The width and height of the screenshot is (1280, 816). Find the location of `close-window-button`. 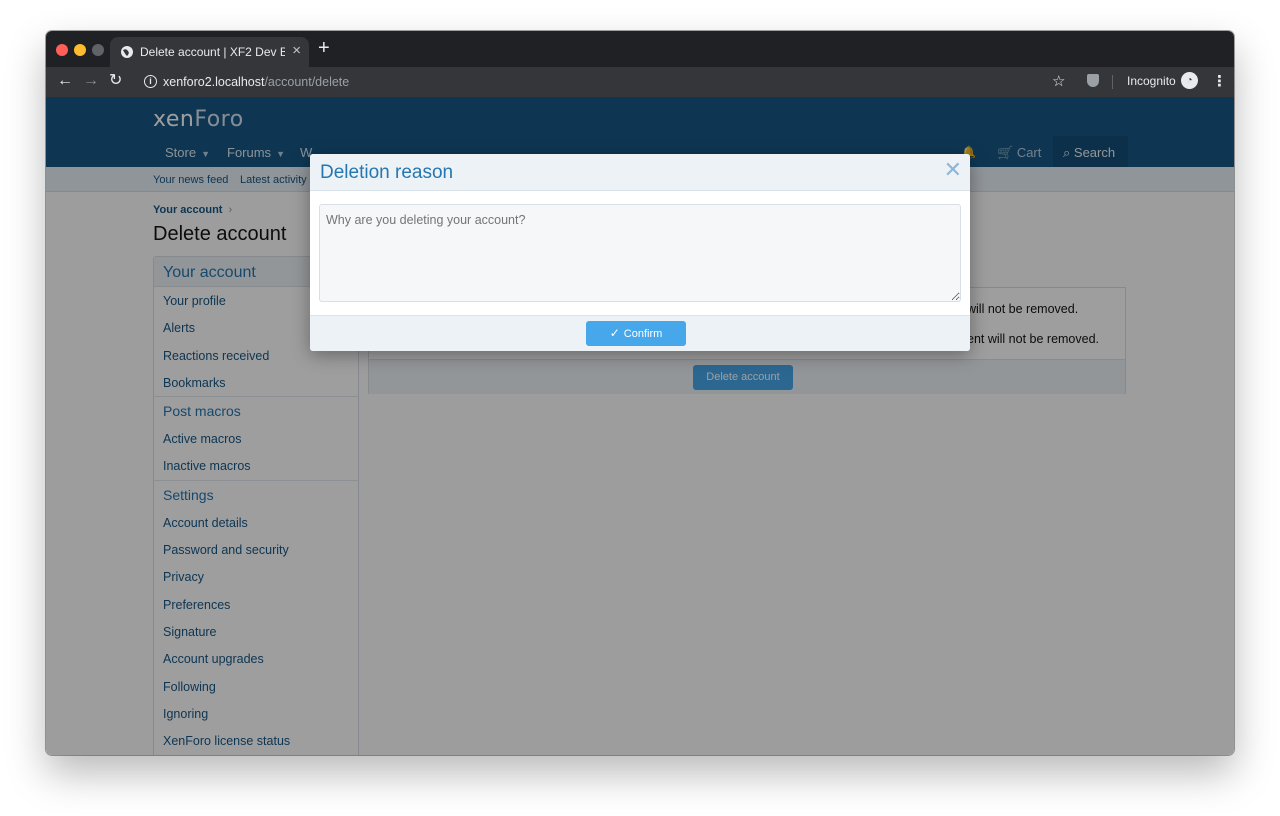

close-window-button is located at coordinates (62, 50).